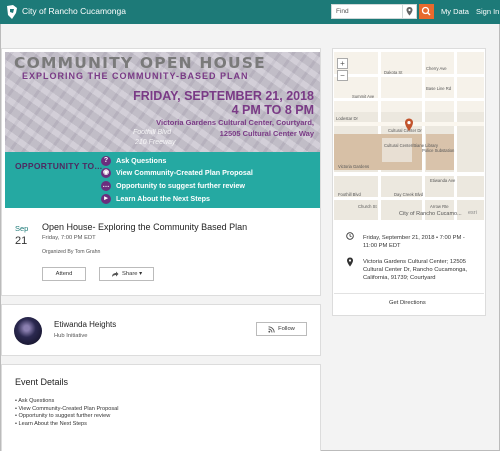 This screenshot has width=500, height=451. What do you see at coordinates (272, 110) in the screenshot?
I see `banner-time: 4 PM TO 8 PM` at bounding box center [272, 110].